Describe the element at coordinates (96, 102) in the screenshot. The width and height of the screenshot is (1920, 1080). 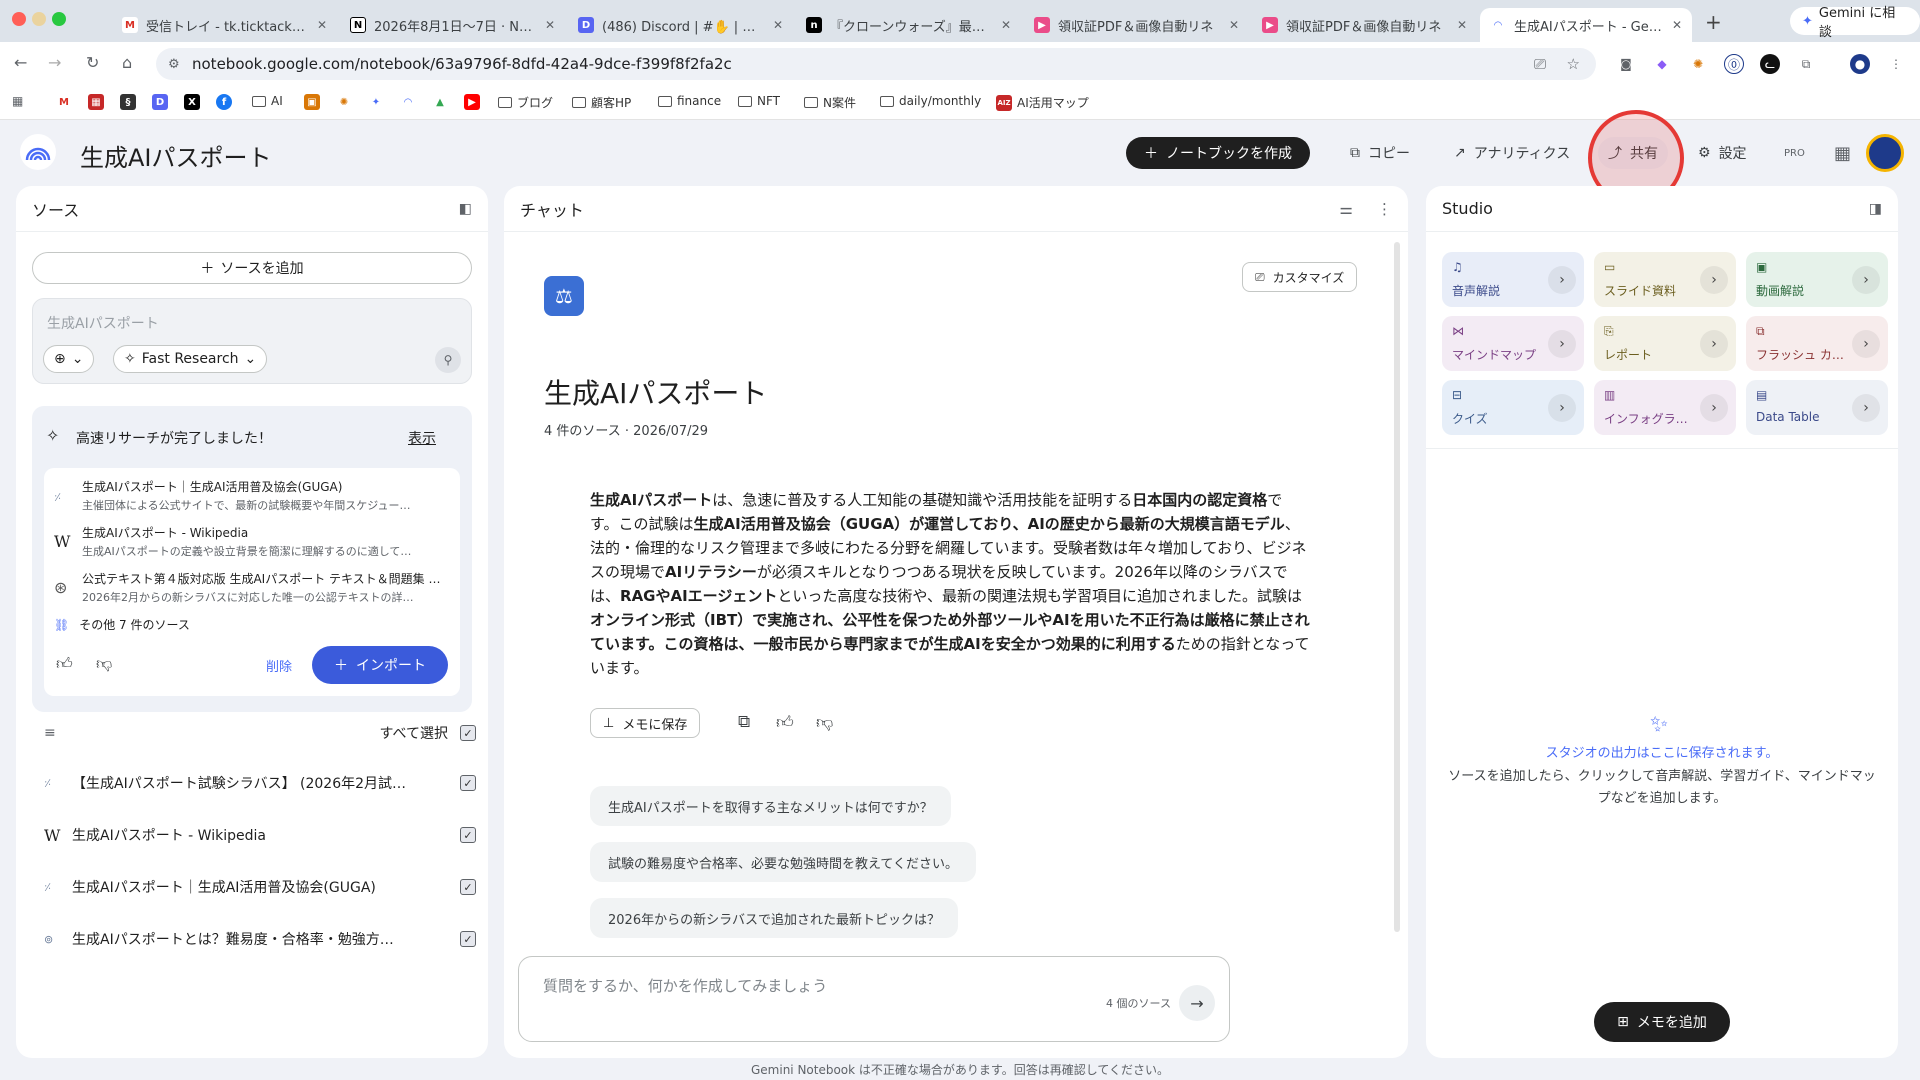
I see `calendar-icon: ▦` at that location.